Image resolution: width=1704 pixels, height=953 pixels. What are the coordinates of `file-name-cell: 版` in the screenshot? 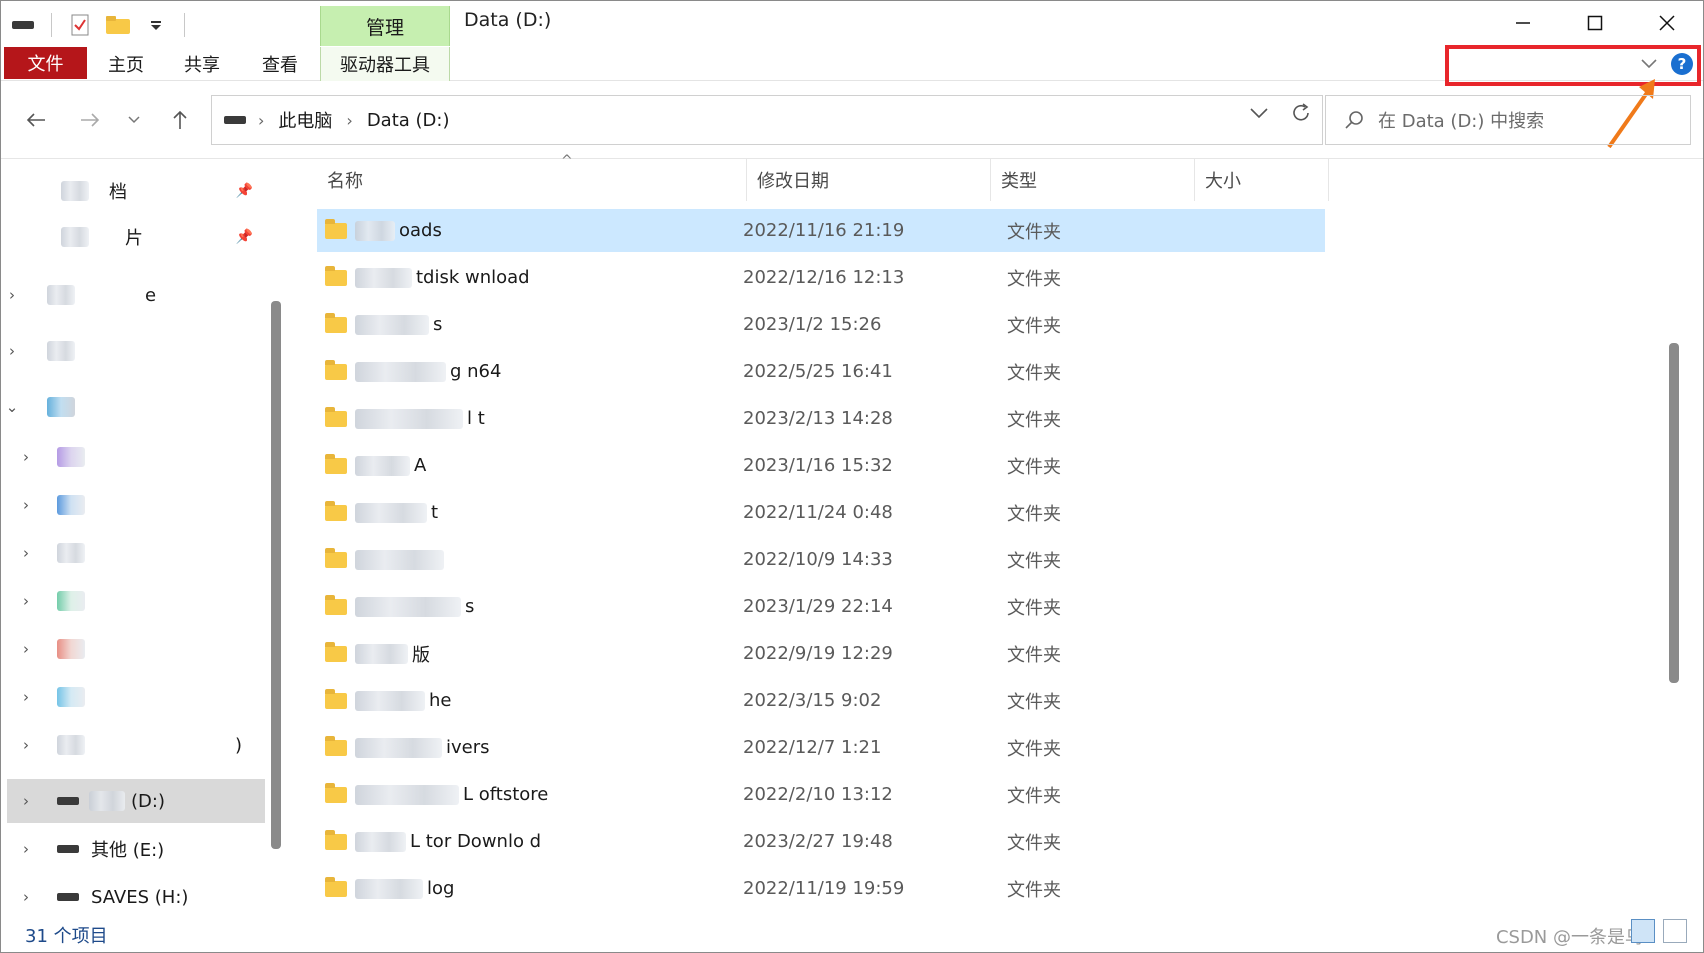 It's located at (377, 654).